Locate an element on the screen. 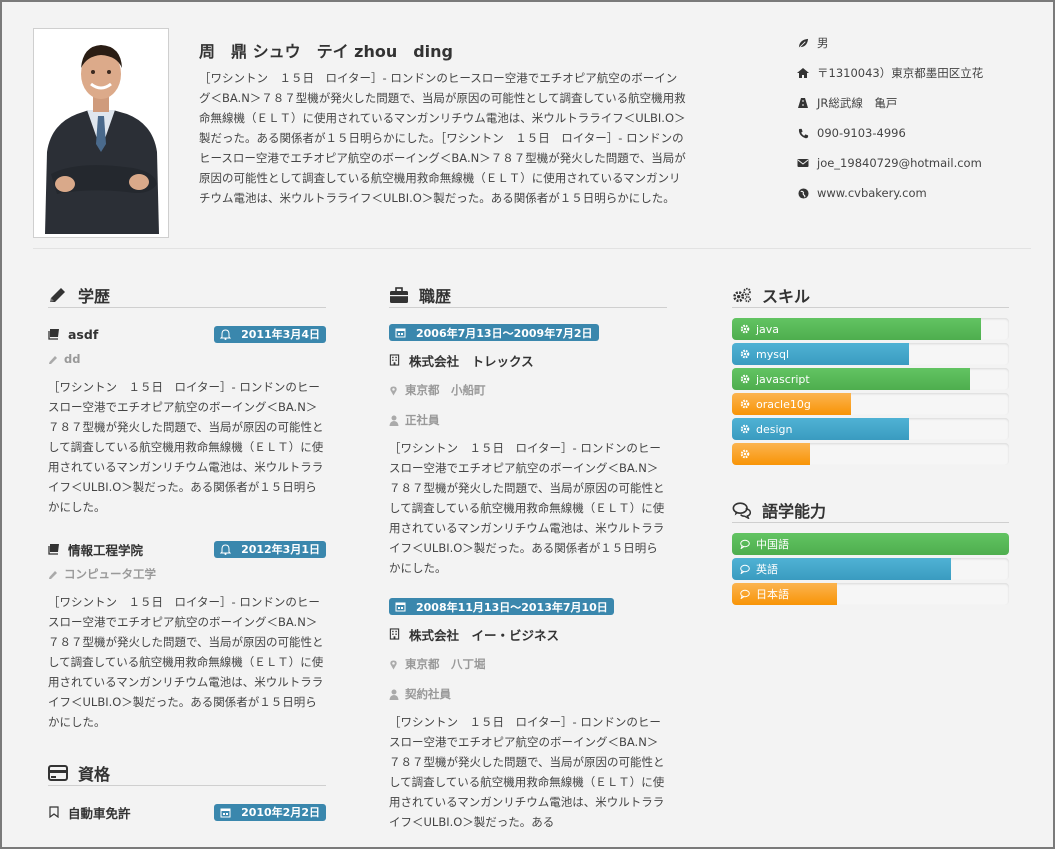  profile-photo is located at coordinates (101, 133).